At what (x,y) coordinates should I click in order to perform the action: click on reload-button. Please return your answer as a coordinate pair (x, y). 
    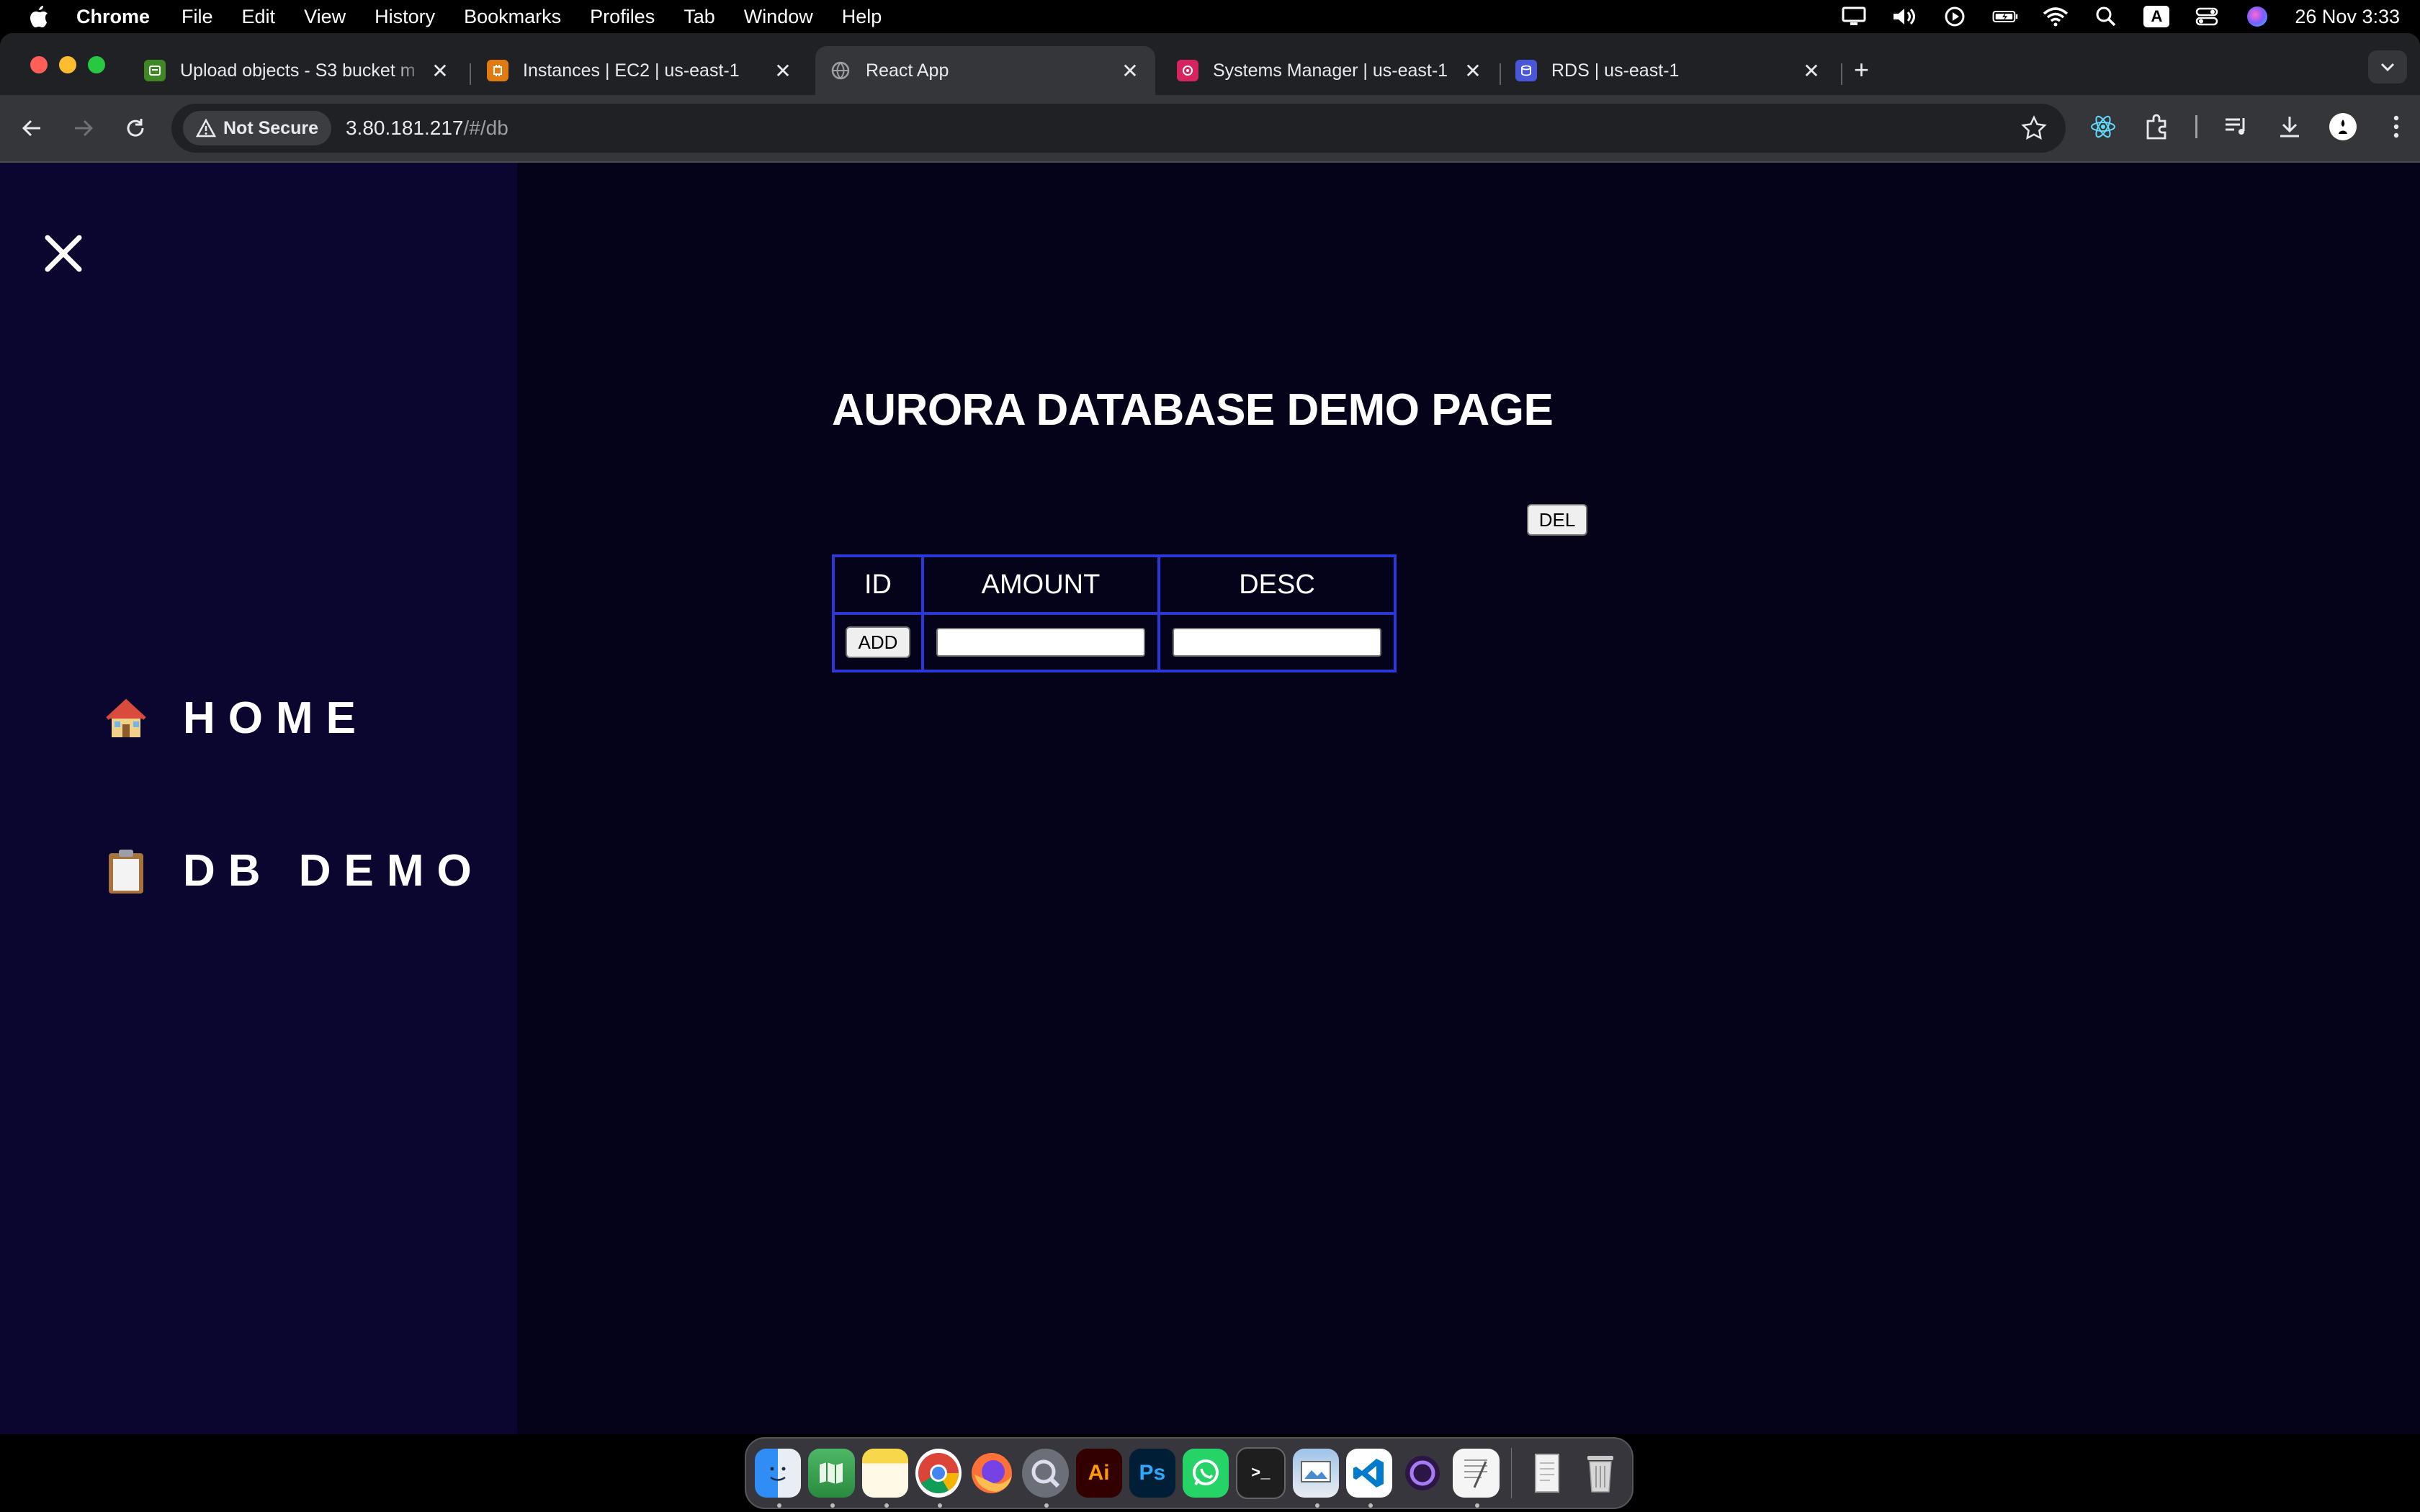
    Looking at the image, I should click on (135, 128).